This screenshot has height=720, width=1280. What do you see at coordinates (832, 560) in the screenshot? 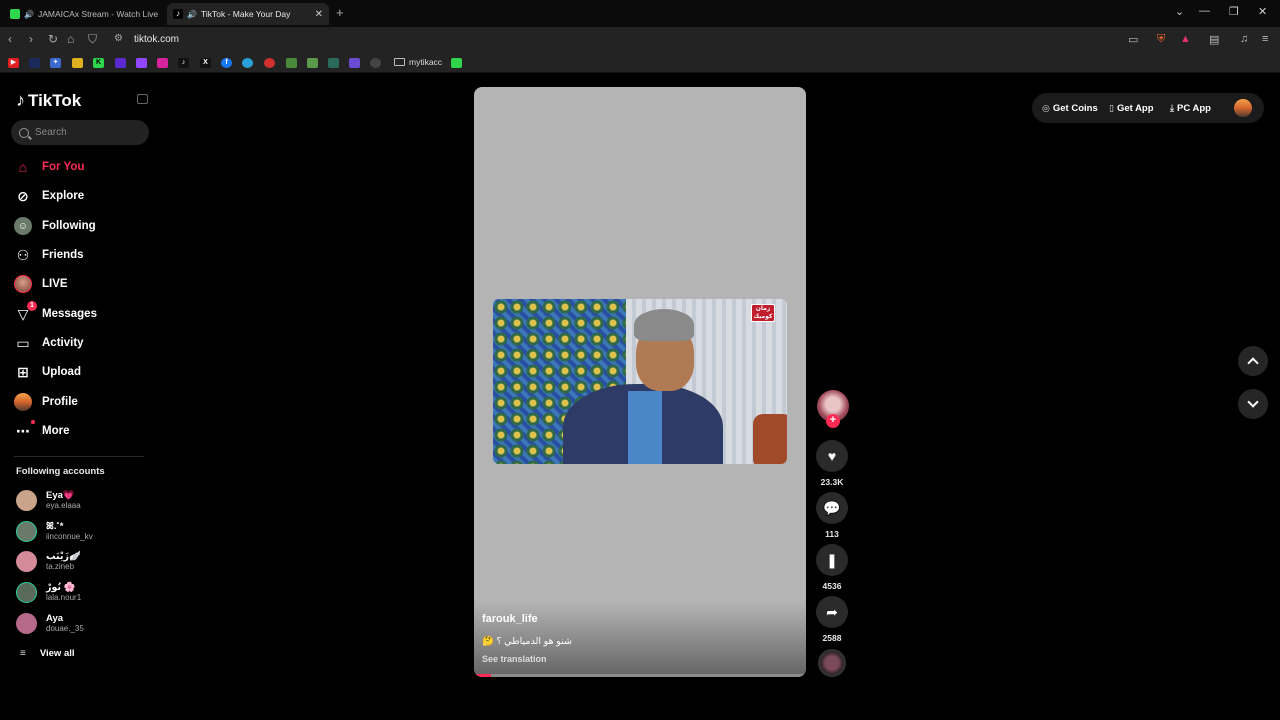
I see `bookmark-icon: ❚` at bounding box center [832, 560].